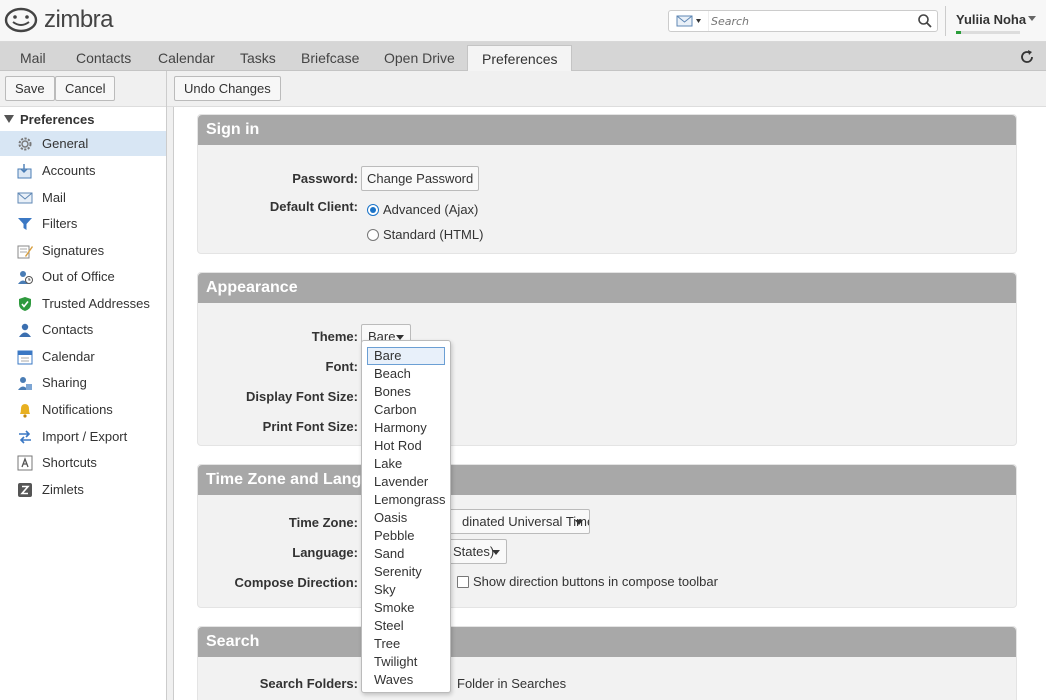 This screenshot has height=700, width=1046. I want to click on sidebar-item-signatures: Signatures, so click(83, 250).